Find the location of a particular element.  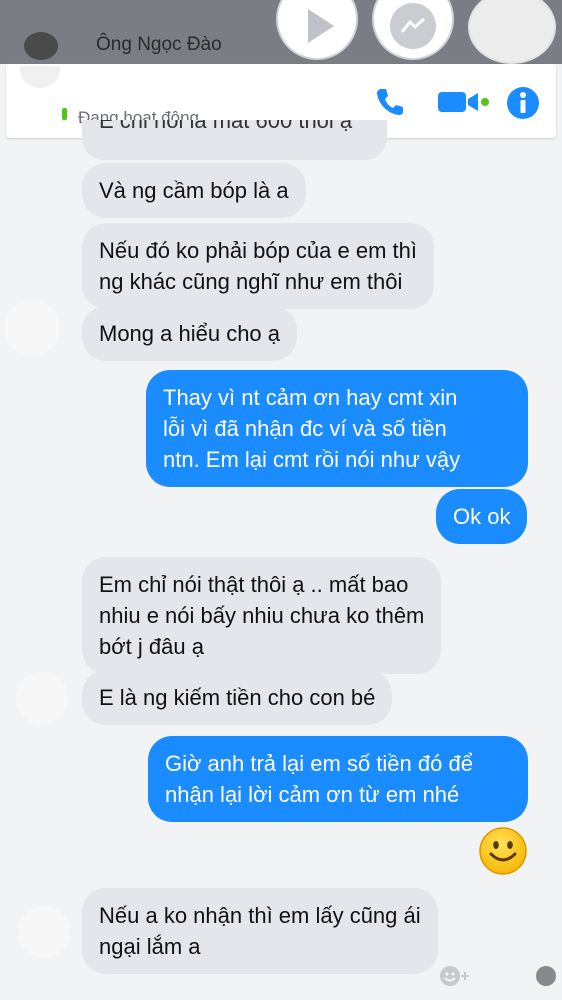

message-line: ntn. Em lại cmt rồi nói như vậy is located at coordinates (312, 459).